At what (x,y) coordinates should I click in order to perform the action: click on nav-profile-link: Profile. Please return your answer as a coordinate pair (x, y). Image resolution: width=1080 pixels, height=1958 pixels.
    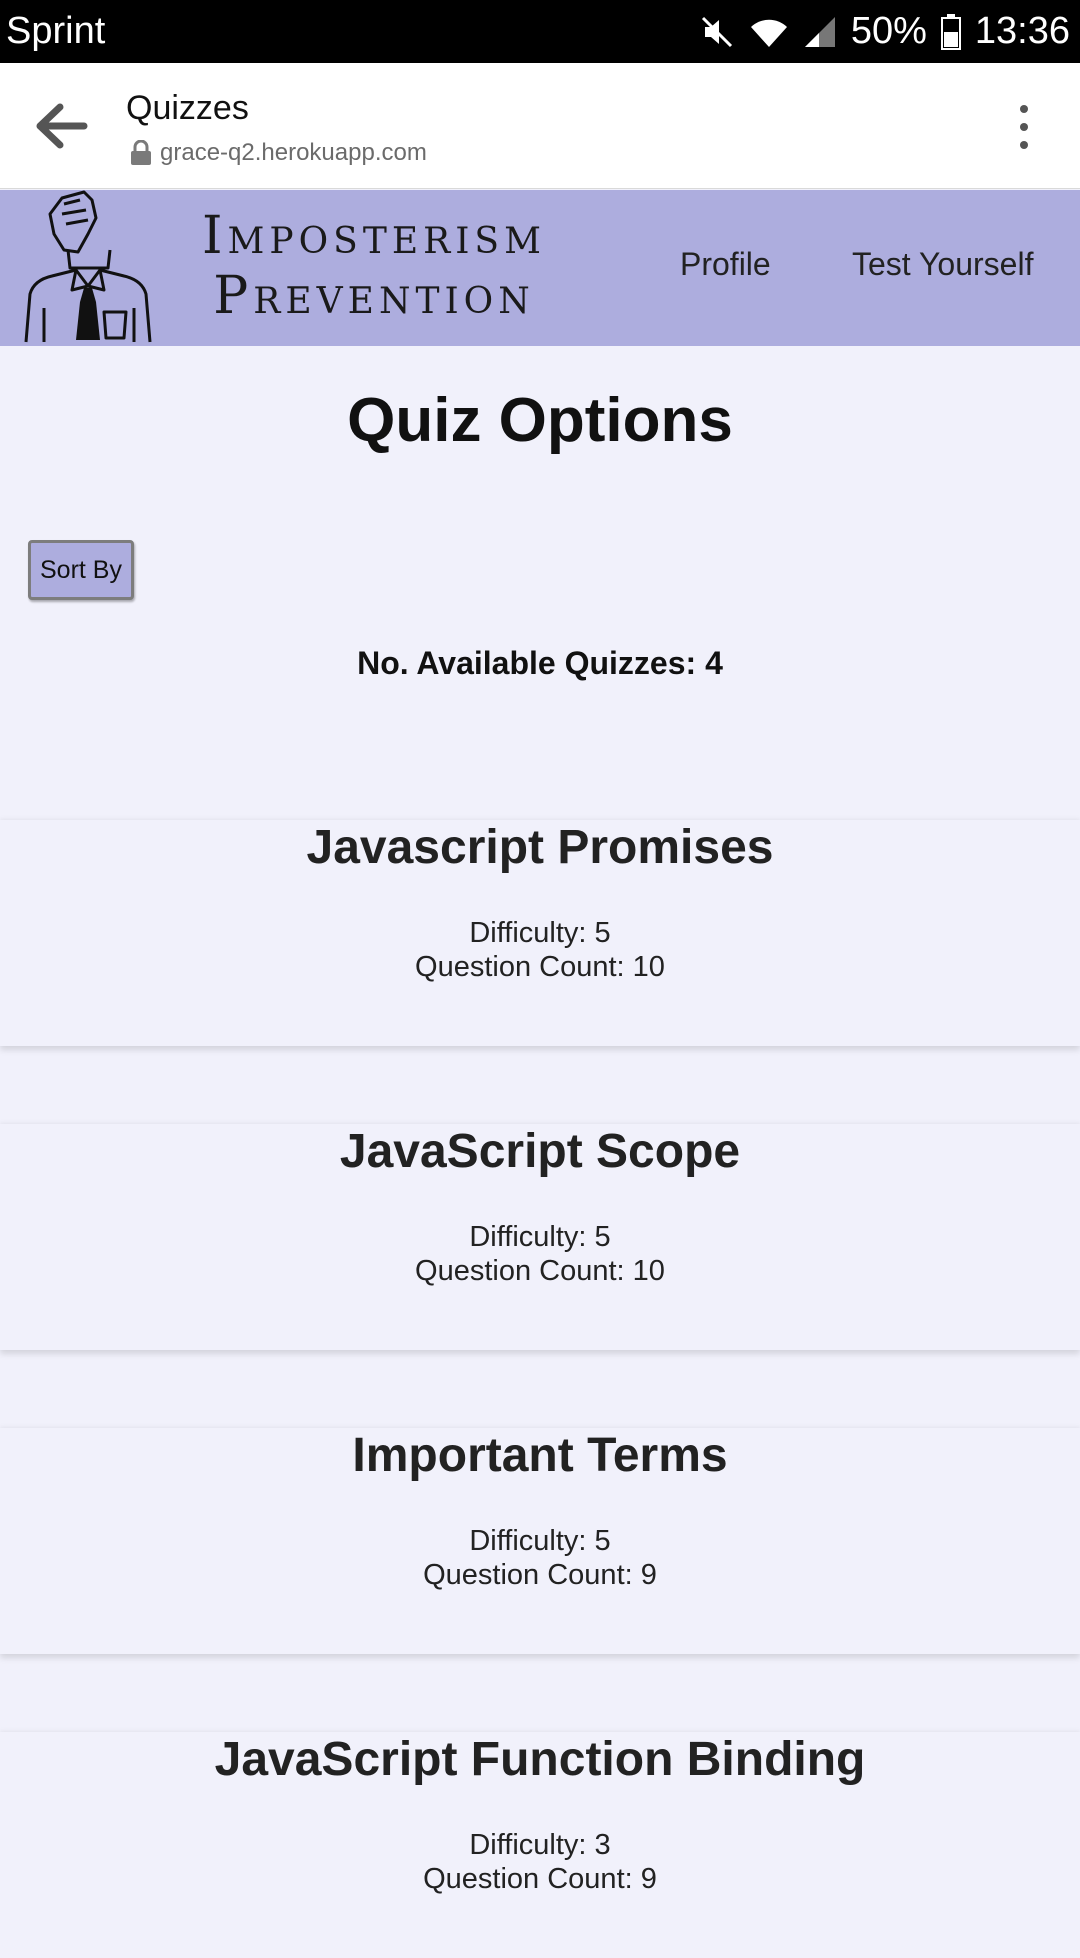
    Looking at the image, I should click on (725, 264).